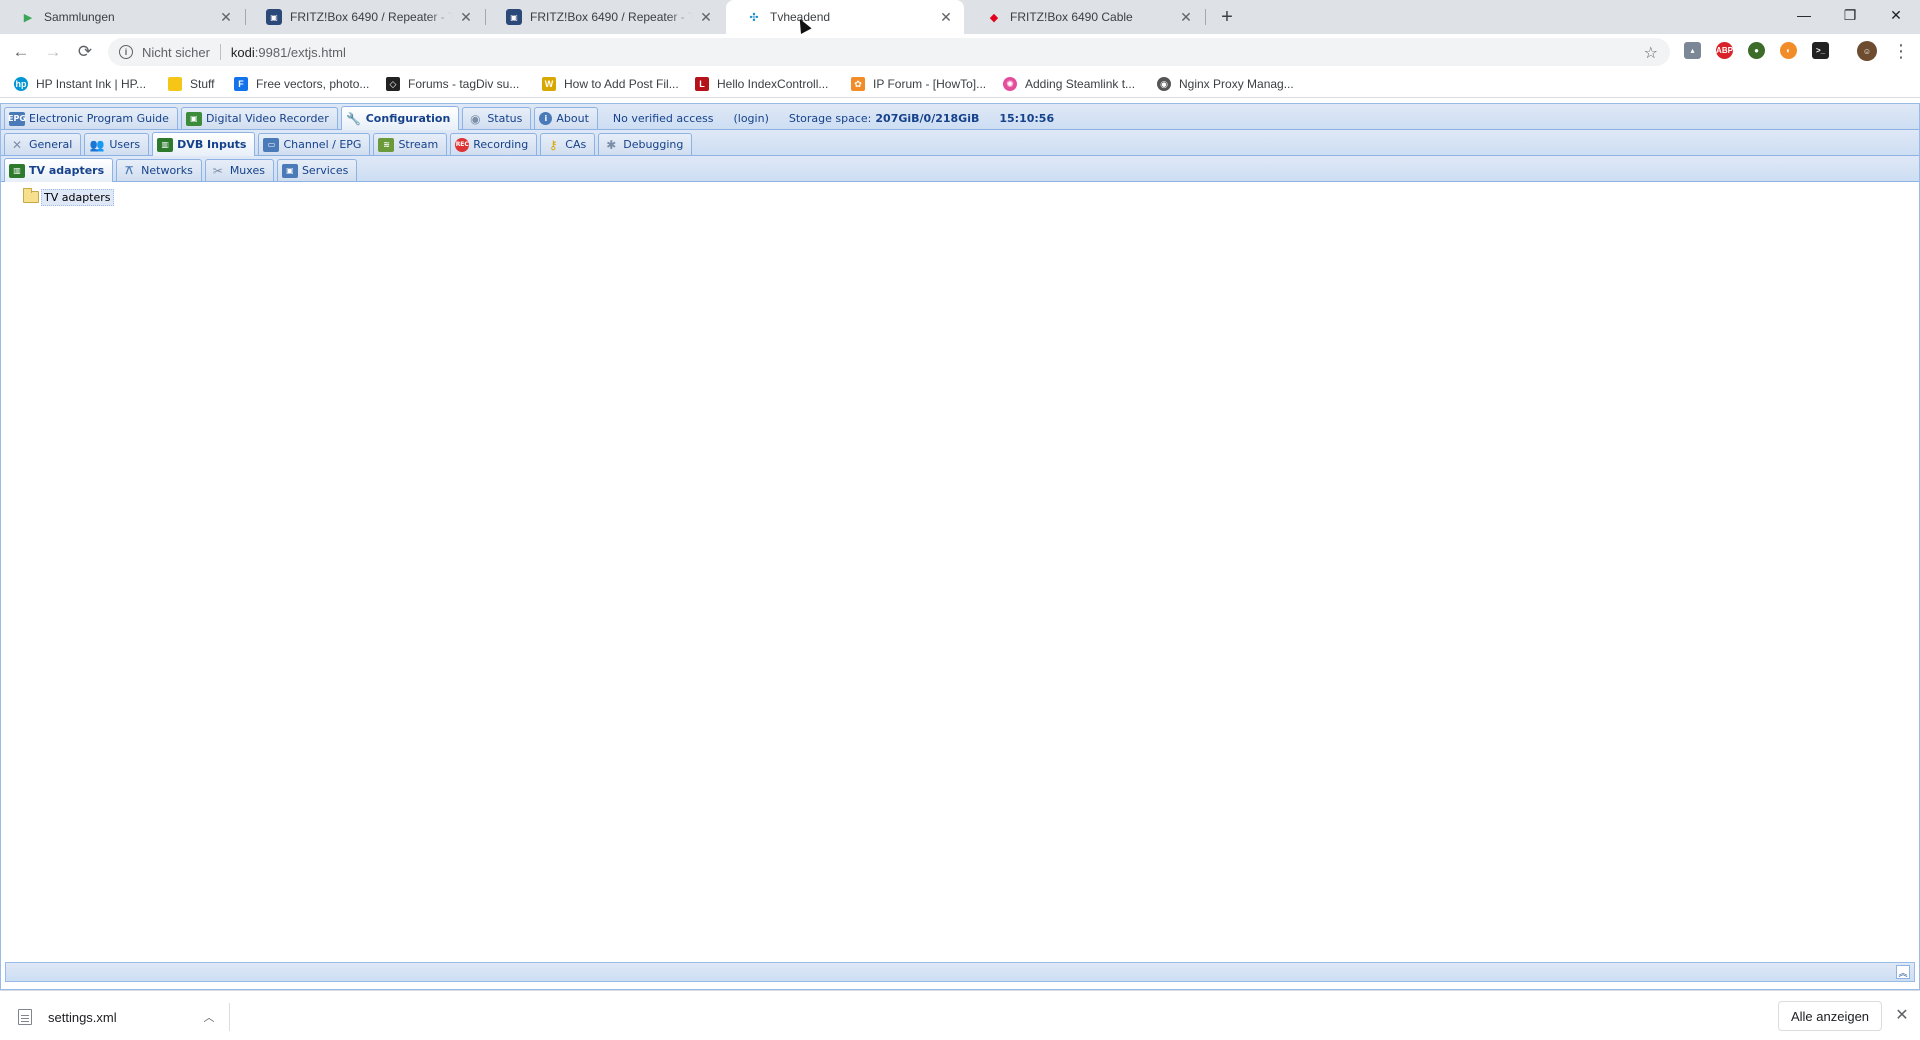  I want to click on hp-icon: hp, so click(21, 84).